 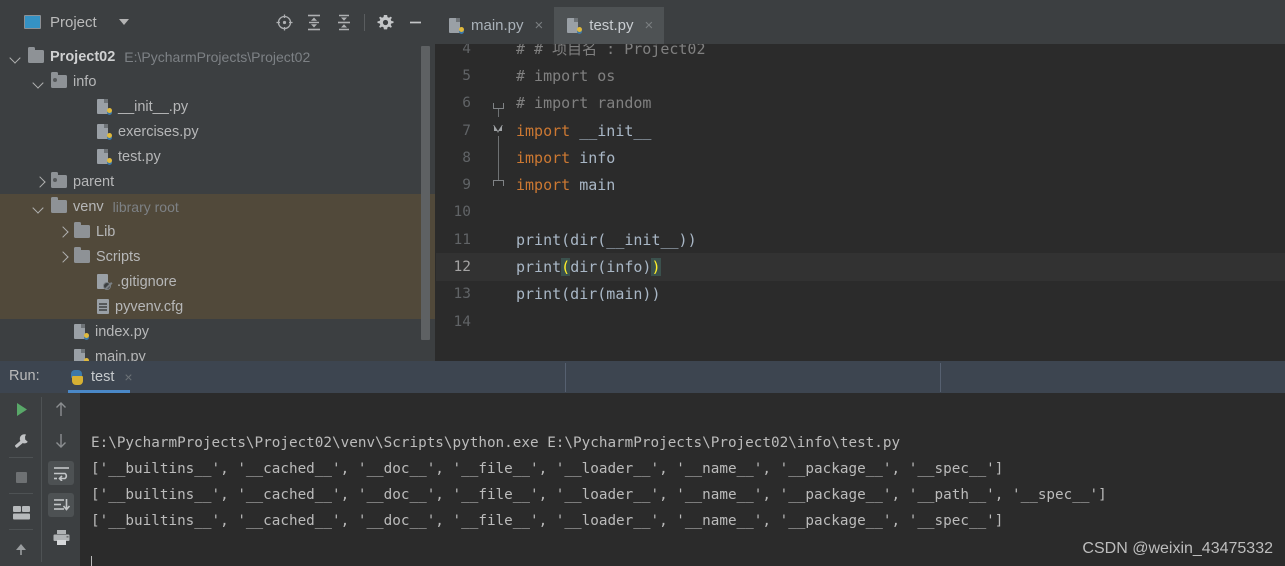 I want to click on code-line: 6 # import random, so click(x=860, y=103).